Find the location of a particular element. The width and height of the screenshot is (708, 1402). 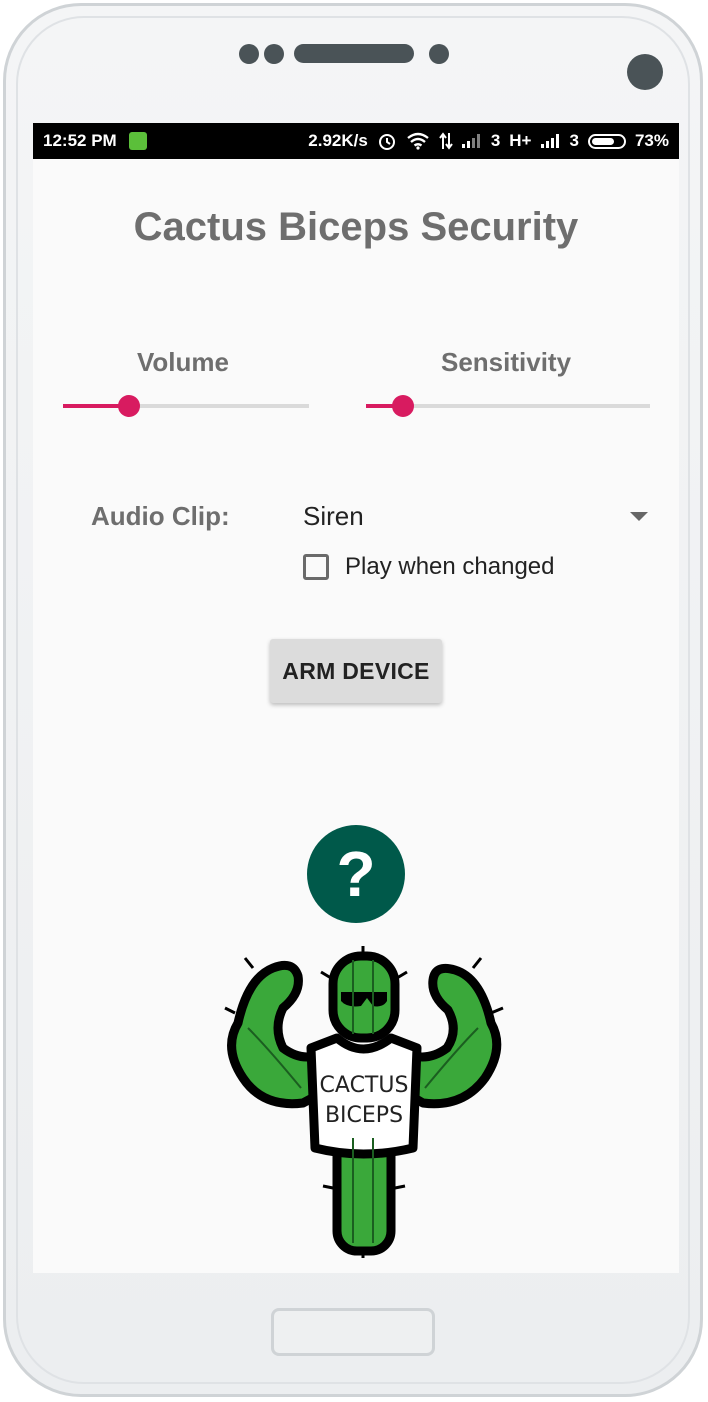

network-type: H+ is located at coordinates (520, 140).